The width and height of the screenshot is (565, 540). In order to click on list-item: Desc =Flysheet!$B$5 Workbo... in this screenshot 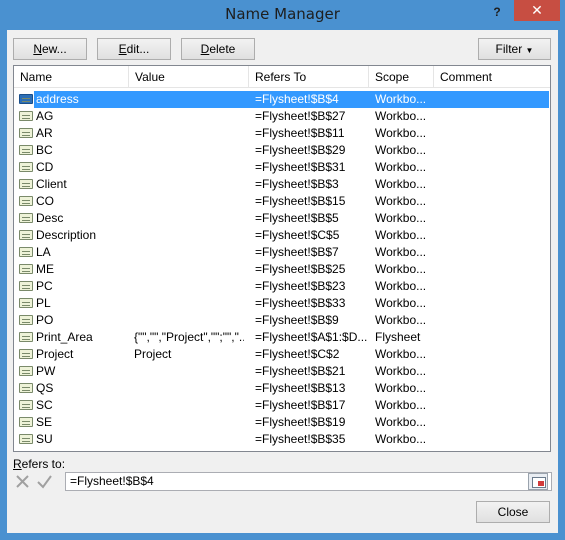, I will do `click(282, 218)`.